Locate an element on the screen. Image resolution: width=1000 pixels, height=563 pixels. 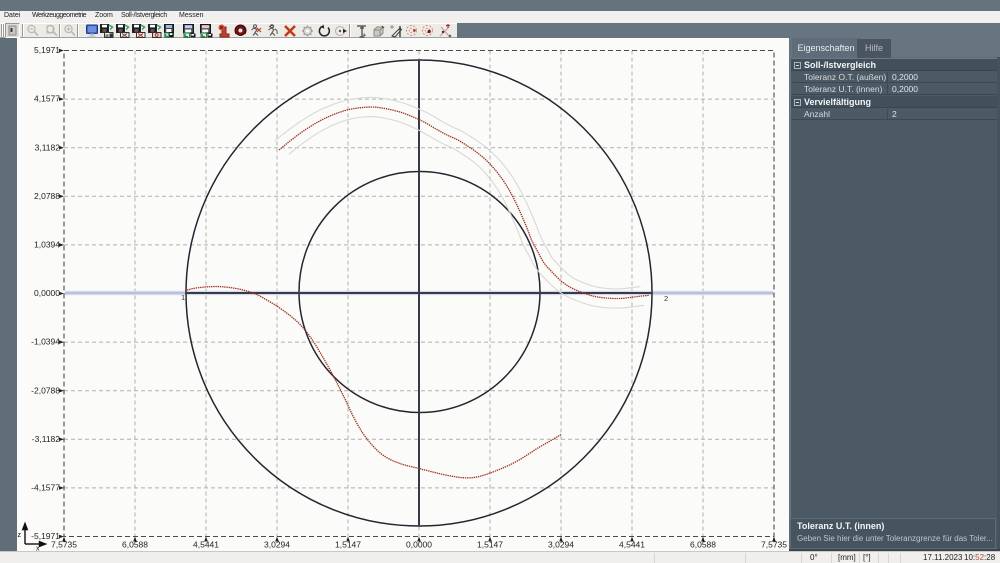
svg-text: 2,0788 is located at coordinates (47, 196).